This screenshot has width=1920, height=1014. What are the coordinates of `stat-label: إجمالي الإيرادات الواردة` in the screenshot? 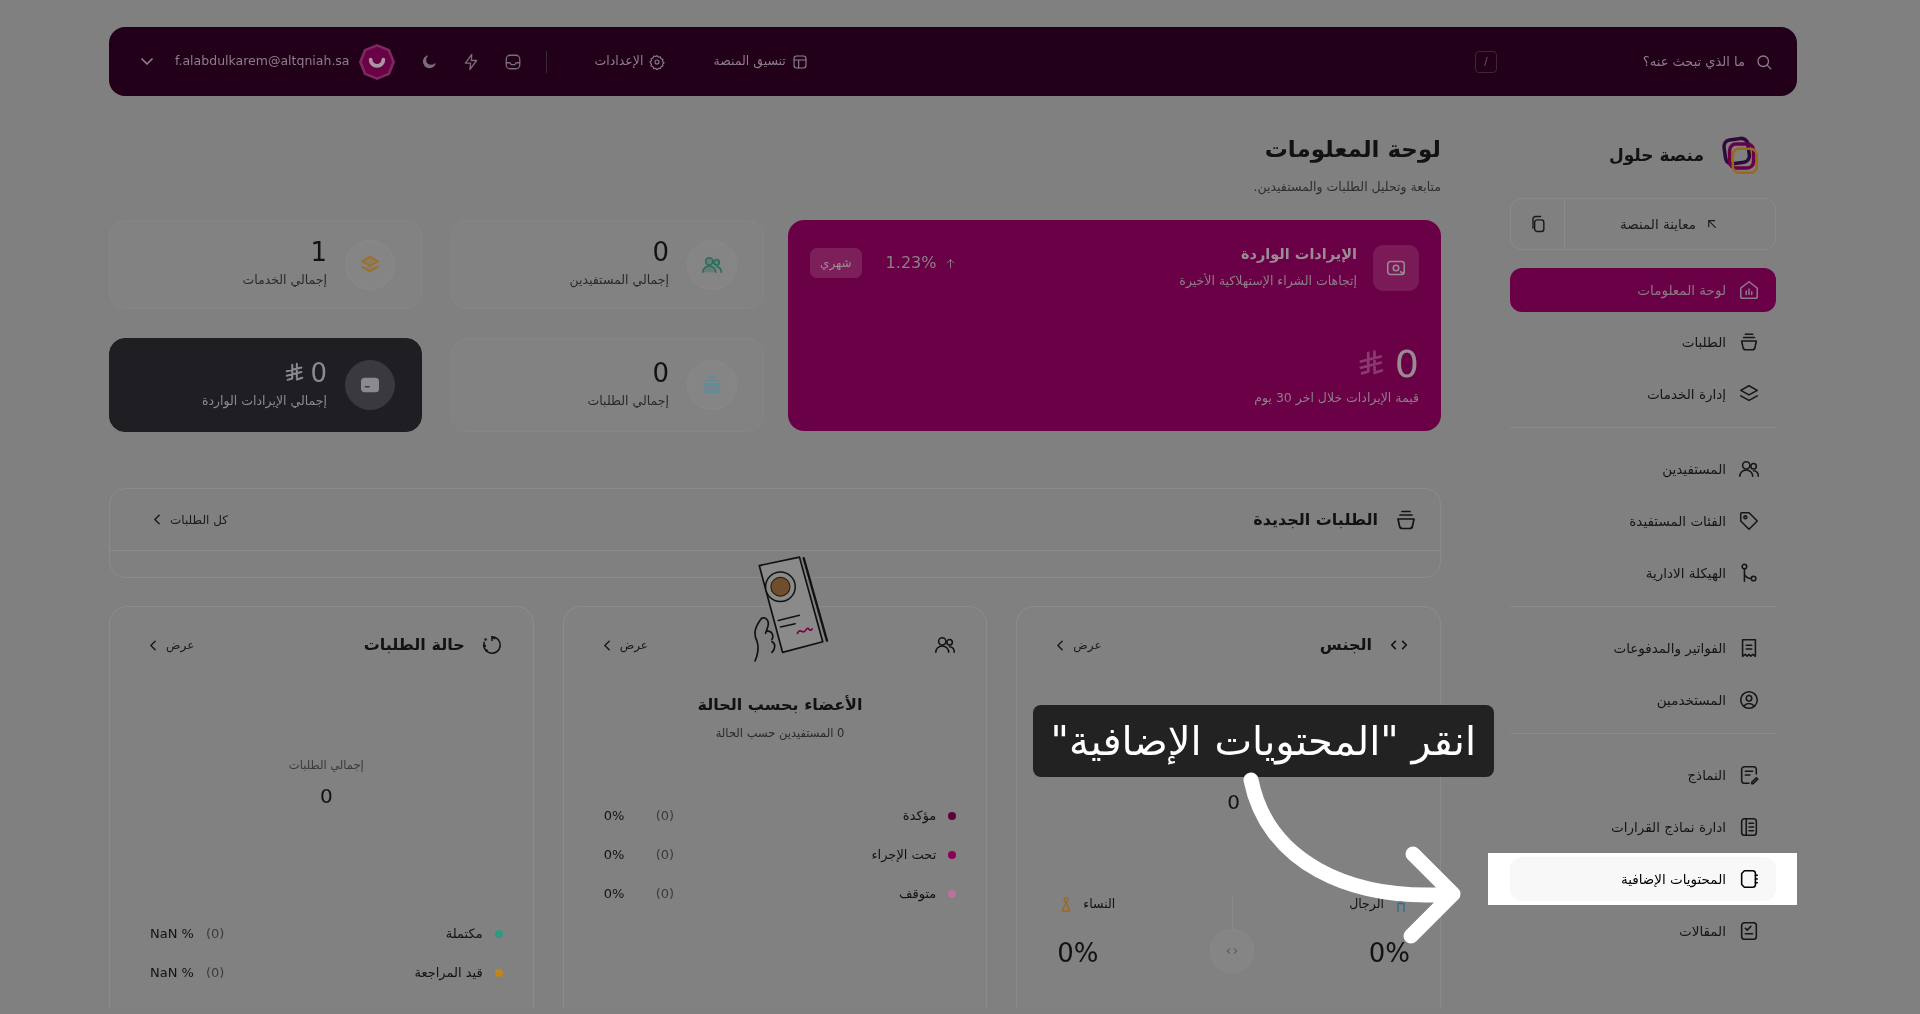 It's located at (264, 401).